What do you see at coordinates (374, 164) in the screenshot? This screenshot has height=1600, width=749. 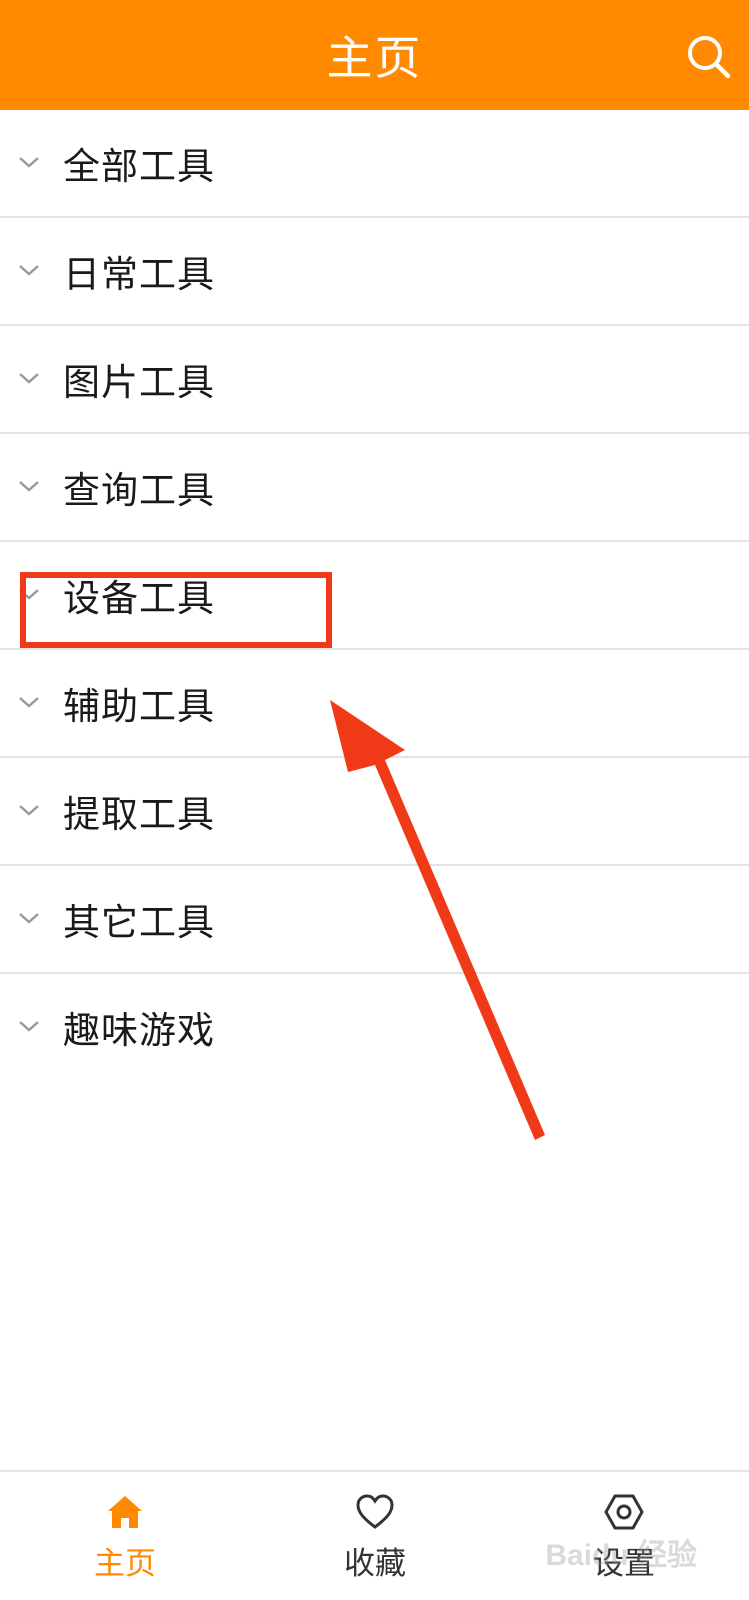 I see `category-item-all-tools: 全部工具` at bounding box center [374, 164].